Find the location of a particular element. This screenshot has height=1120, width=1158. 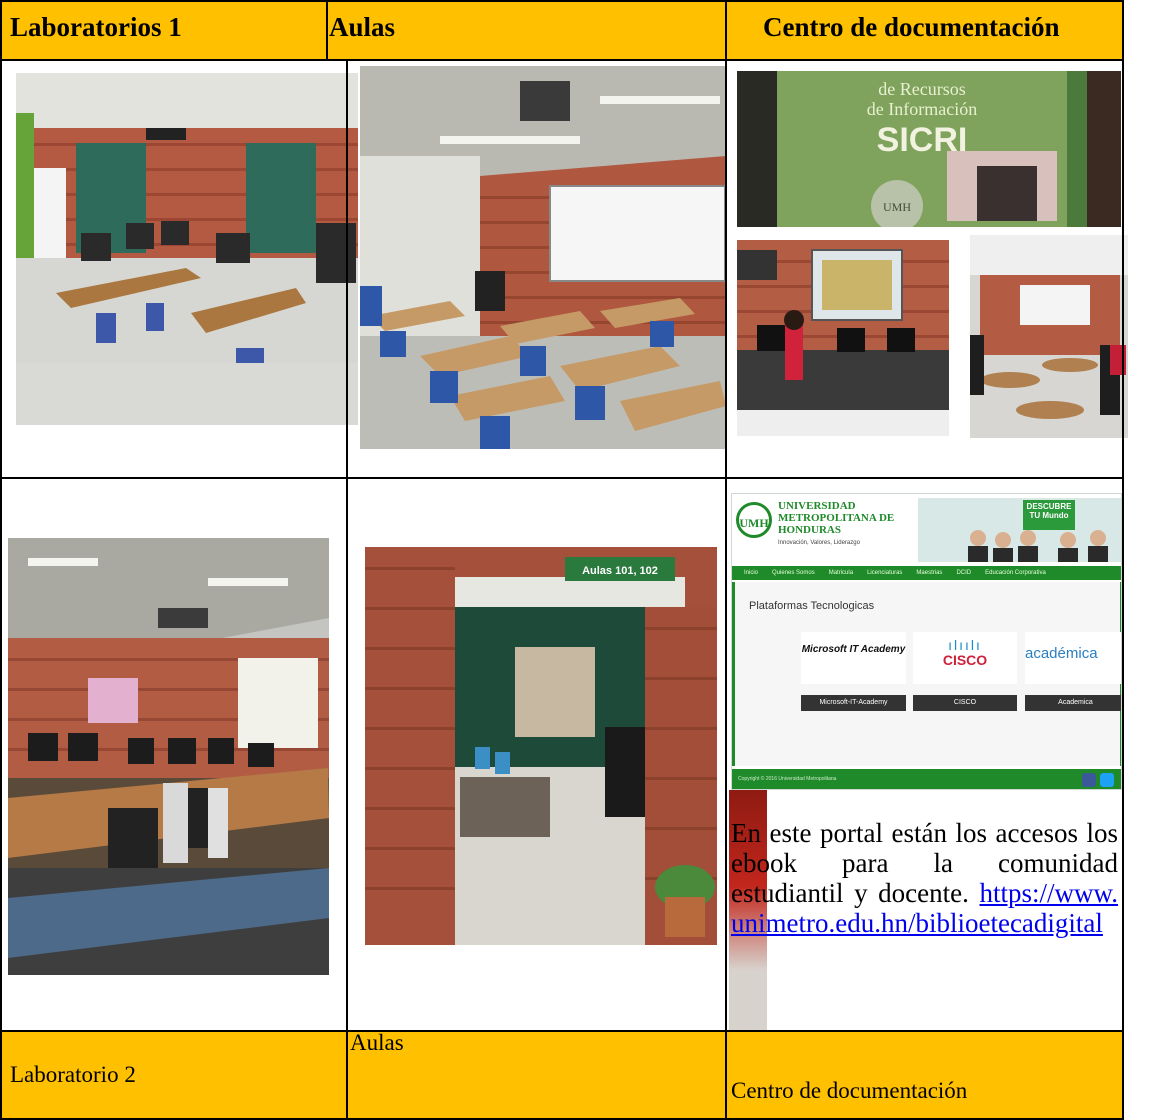

cisco-logo-text: CISCO is located at coordinates (965, 660).